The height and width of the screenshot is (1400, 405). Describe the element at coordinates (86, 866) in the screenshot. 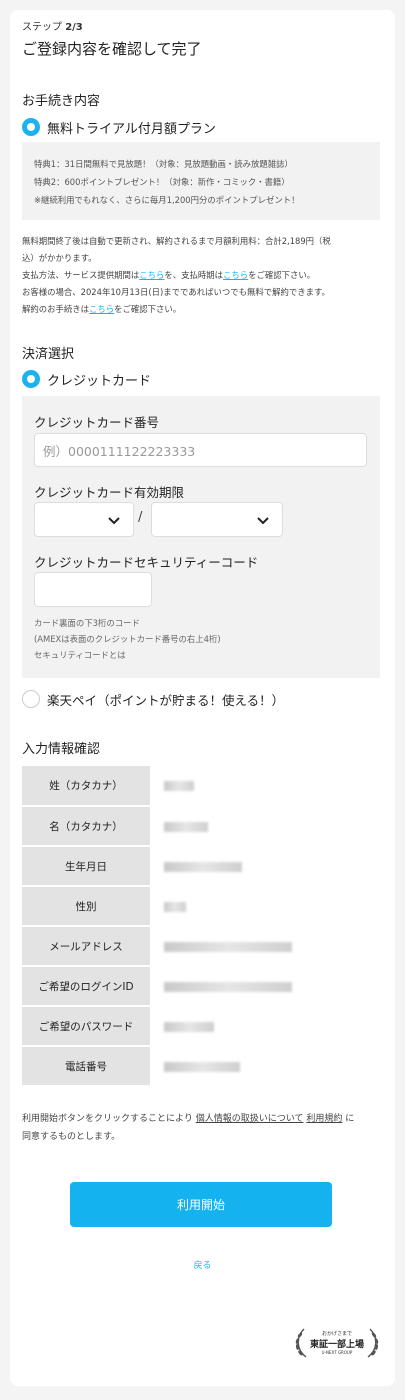

I see `row-label: 生年月日` at that location.